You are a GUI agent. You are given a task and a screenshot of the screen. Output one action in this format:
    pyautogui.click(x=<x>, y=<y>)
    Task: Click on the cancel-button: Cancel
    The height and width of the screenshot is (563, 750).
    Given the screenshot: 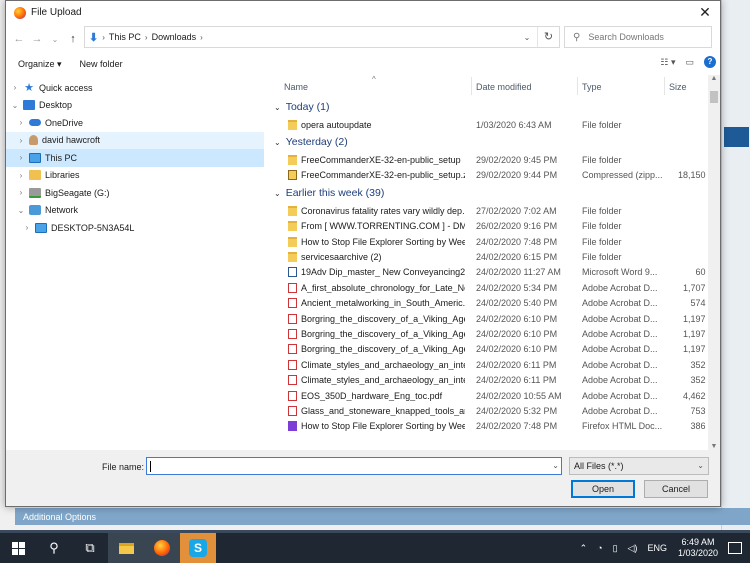 What is the action you would take?
    pyautogui.click(x=676, y=489)
    